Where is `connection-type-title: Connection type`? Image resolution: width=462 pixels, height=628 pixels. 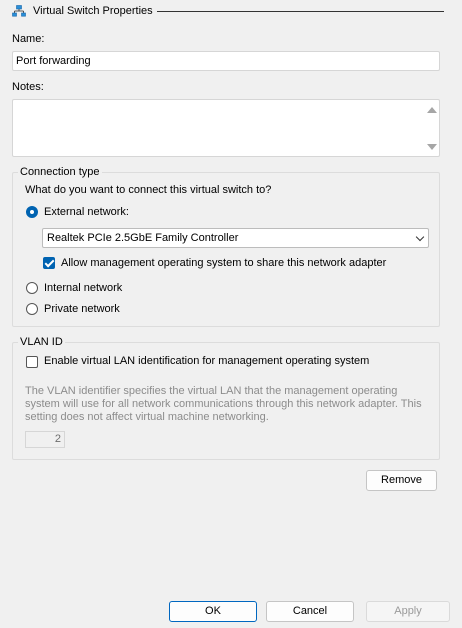 connection-type-title: Connection type is located at coordinates (60, 172).